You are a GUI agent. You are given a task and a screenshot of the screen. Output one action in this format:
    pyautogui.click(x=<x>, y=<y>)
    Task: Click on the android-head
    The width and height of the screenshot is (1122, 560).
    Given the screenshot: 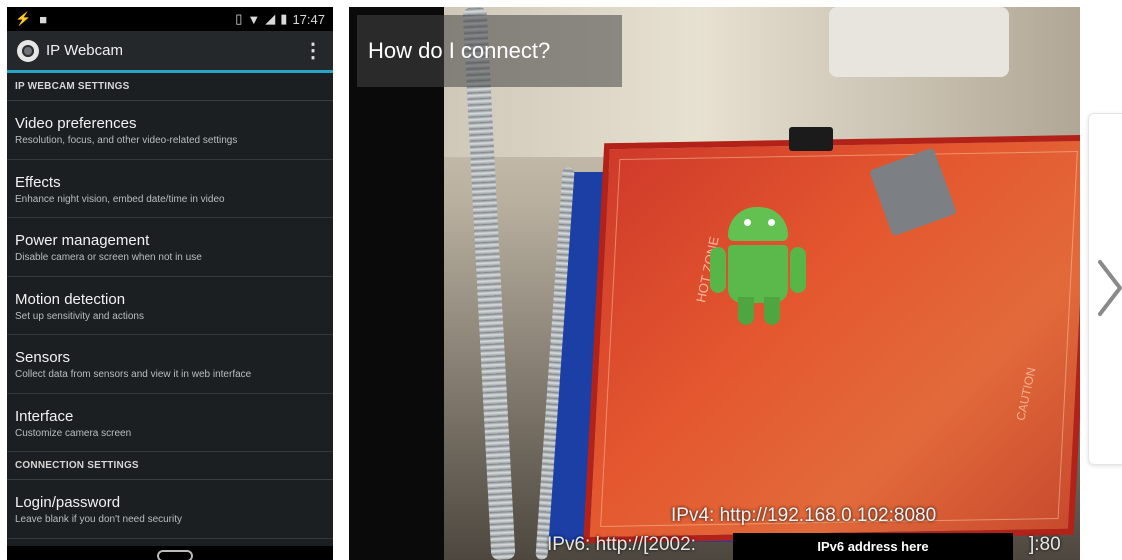 What is the action you would take?
    pyautogui.click(x=758, y=224)
    